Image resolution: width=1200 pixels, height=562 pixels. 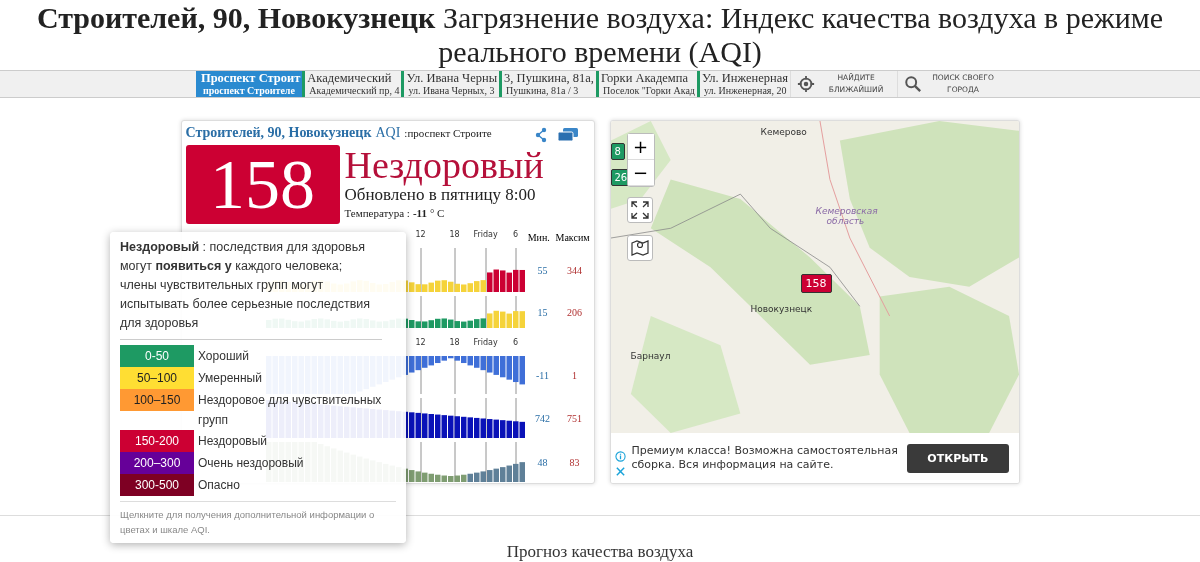 What do you see at coordinates (251, 289) in the screenshot?
I see `tooltip-text: Нездоровый : последствия для здоровья могут появиться у каждого человека; члены чувствительных групп могут испытывать более серьезные последствия для здоровья` at bounding box center [251, 289].